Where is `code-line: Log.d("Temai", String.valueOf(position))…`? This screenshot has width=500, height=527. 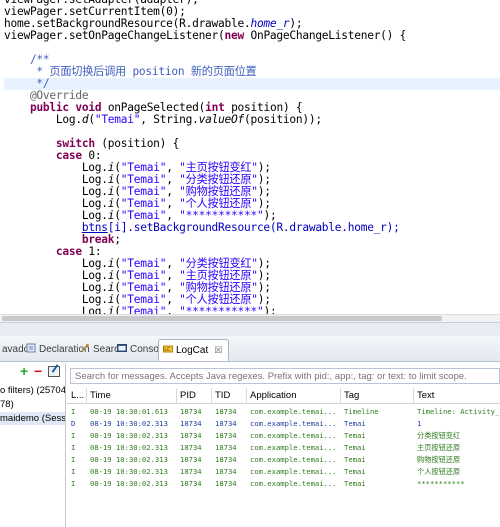
code-line: Log.d("Temai", String.valueOf(position))… is located at coordinates (252, 120).